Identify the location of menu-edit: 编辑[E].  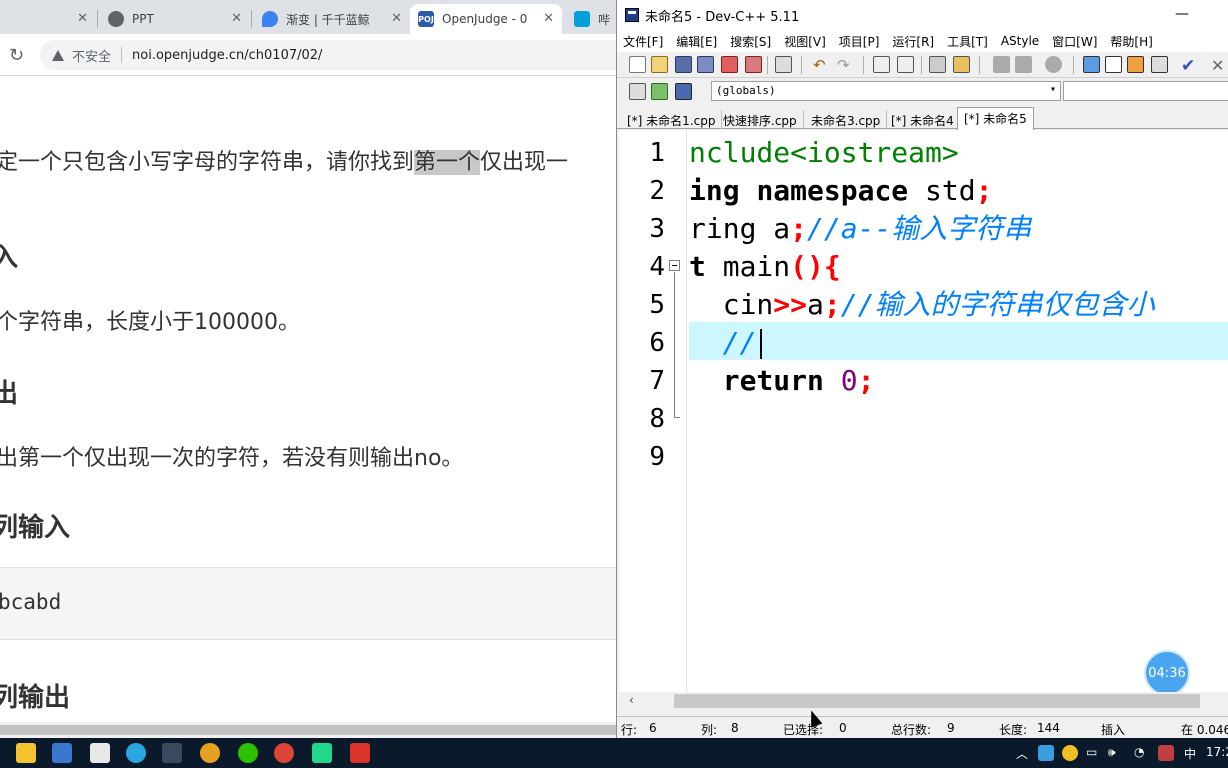
(696, 41).